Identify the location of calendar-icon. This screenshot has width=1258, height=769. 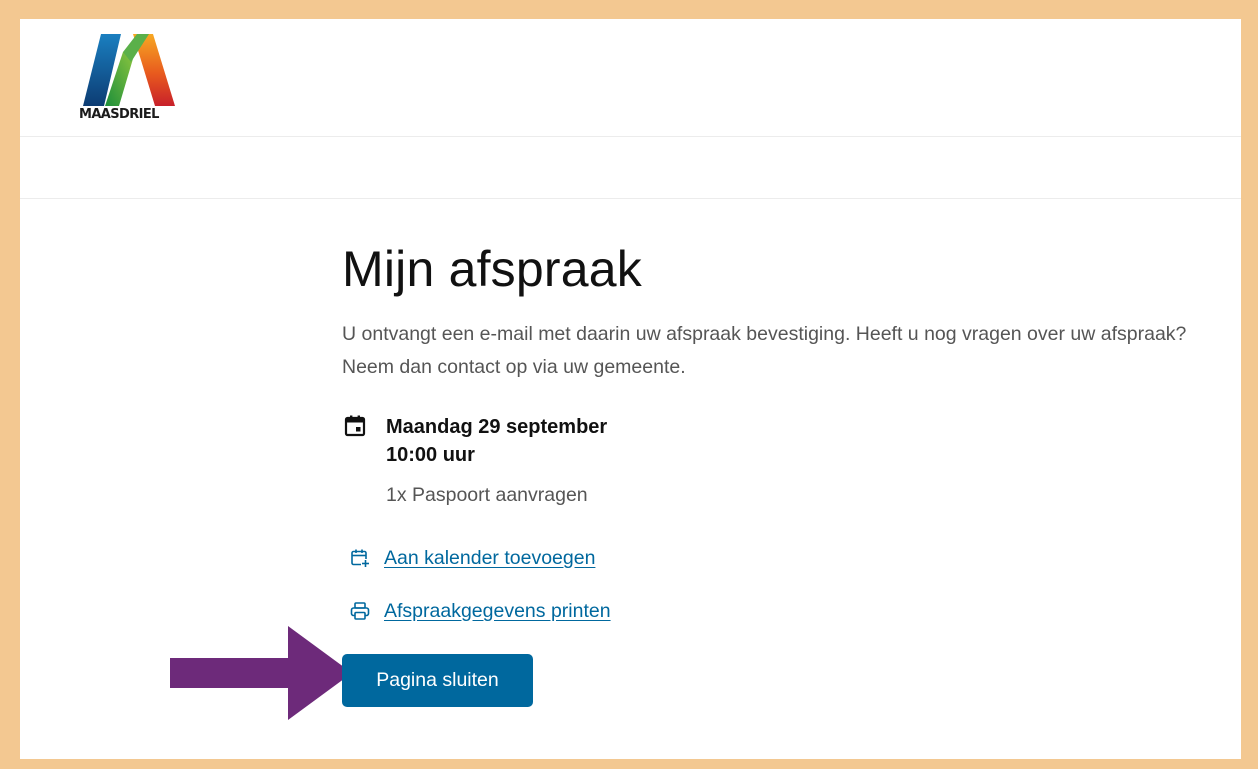
(355, 426).